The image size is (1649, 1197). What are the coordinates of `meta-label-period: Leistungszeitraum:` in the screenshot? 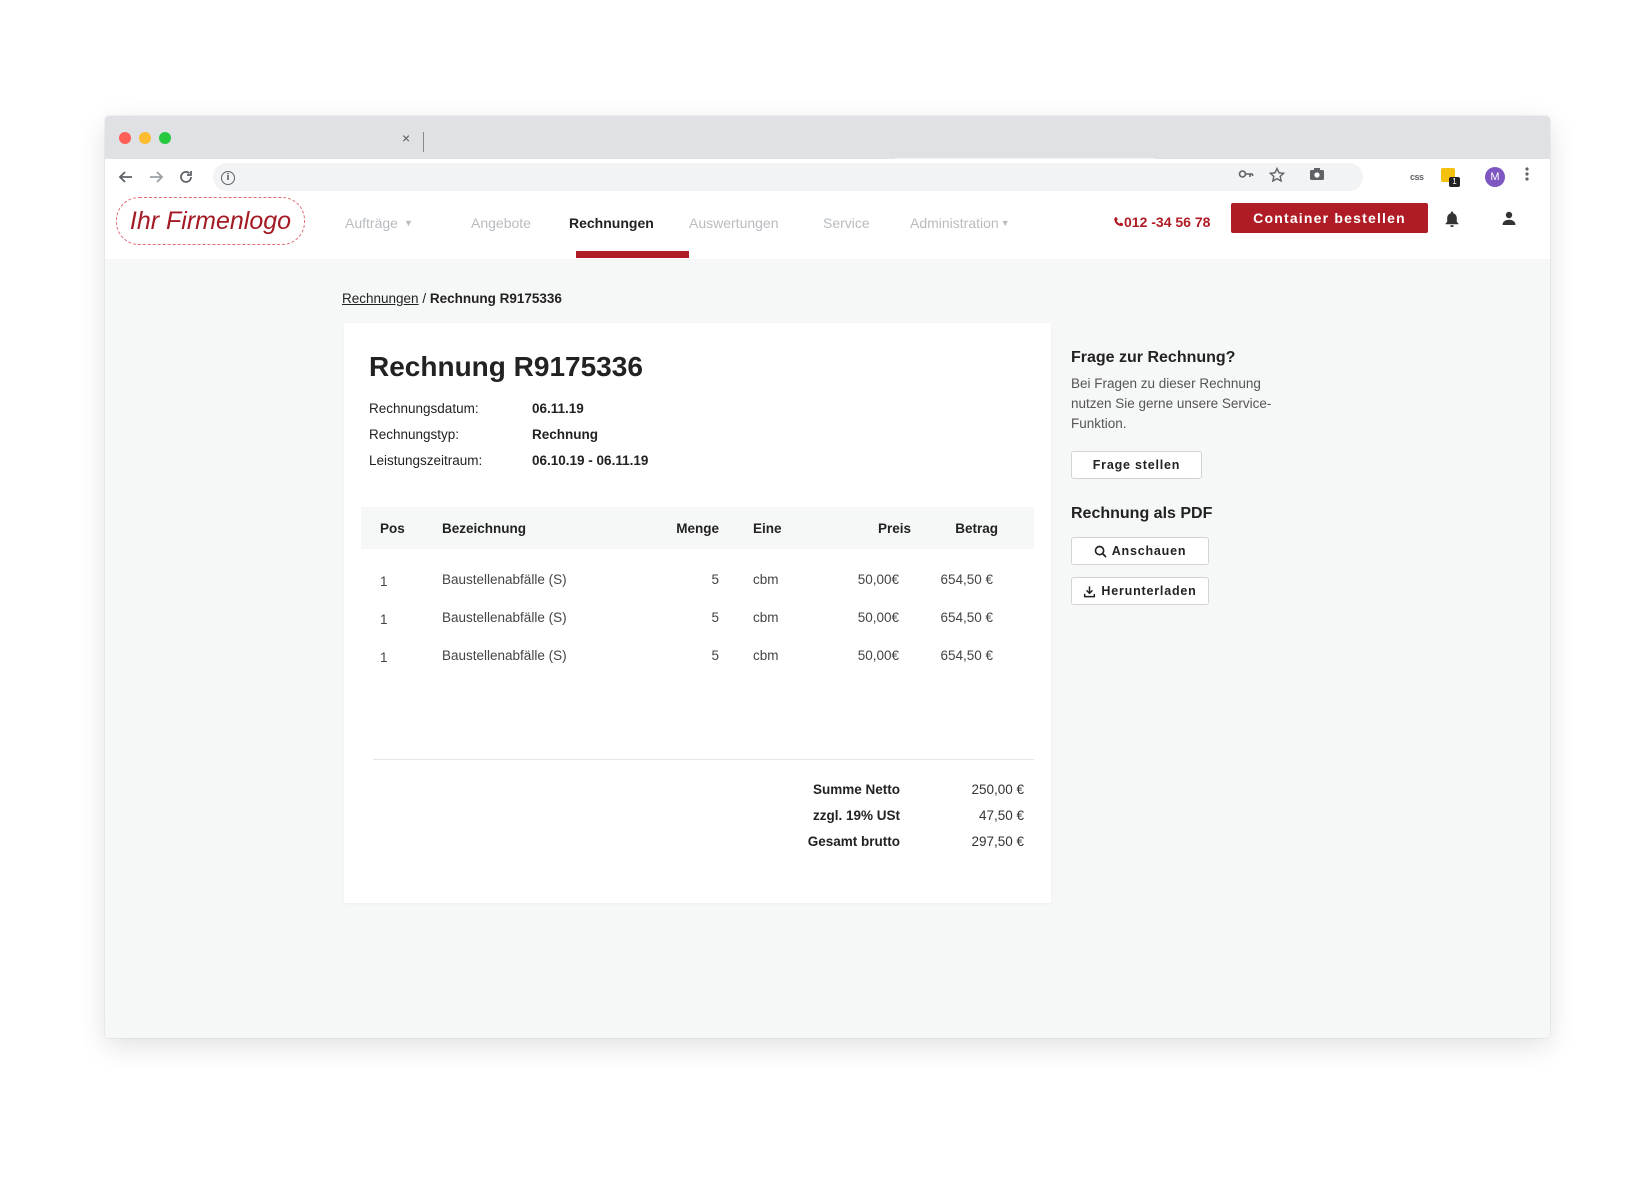 It's located at (426, 460).